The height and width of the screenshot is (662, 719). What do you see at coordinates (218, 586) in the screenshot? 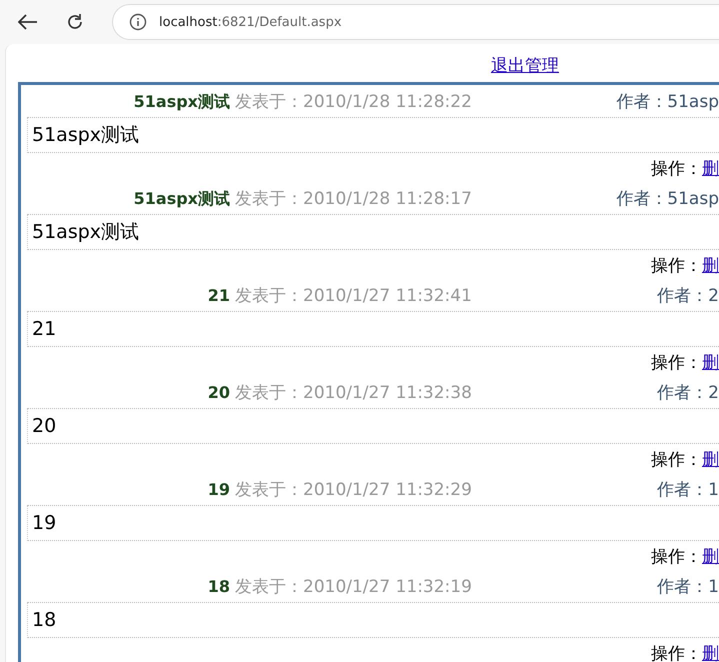
I see `post-title: 18` at bounding box center [218, 586].